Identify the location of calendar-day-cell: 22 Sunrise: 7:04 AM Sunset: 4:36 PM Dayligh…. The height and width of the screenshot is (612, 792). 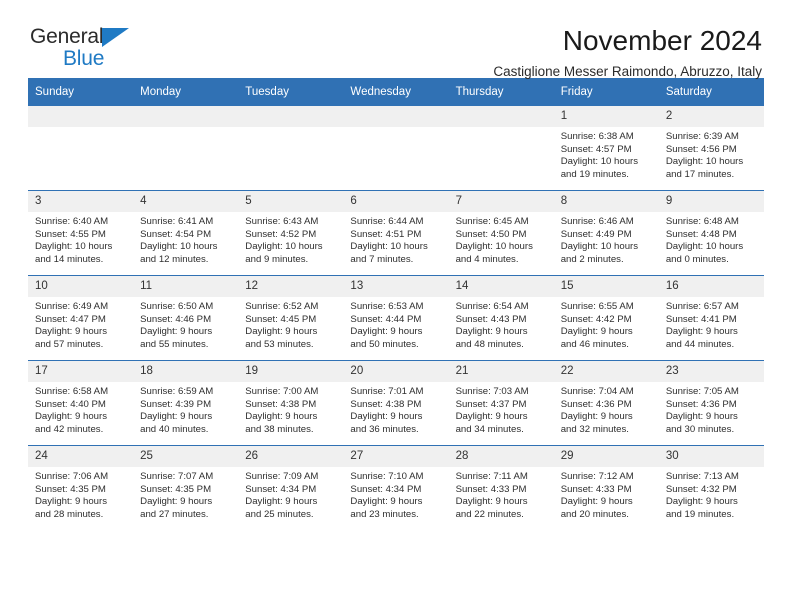
(606, 403).